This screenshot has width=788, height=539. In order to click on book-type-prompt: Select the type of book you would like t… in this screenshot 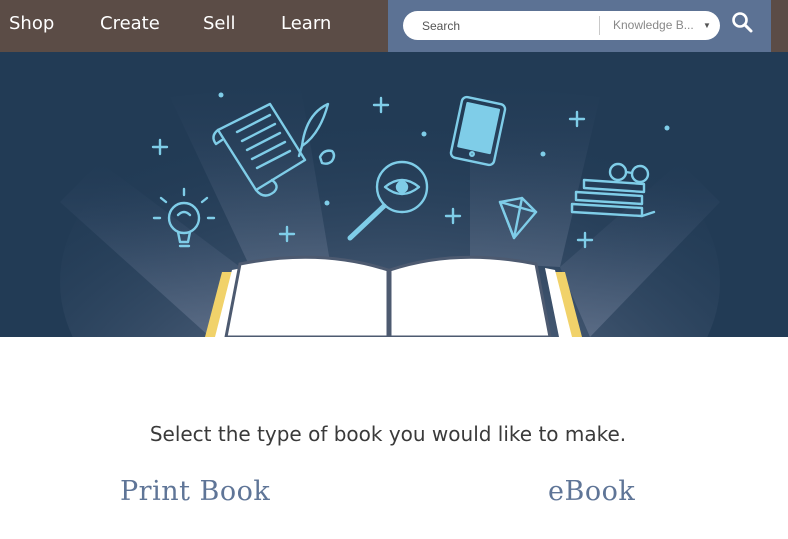, I will do `click(388, 434)`.